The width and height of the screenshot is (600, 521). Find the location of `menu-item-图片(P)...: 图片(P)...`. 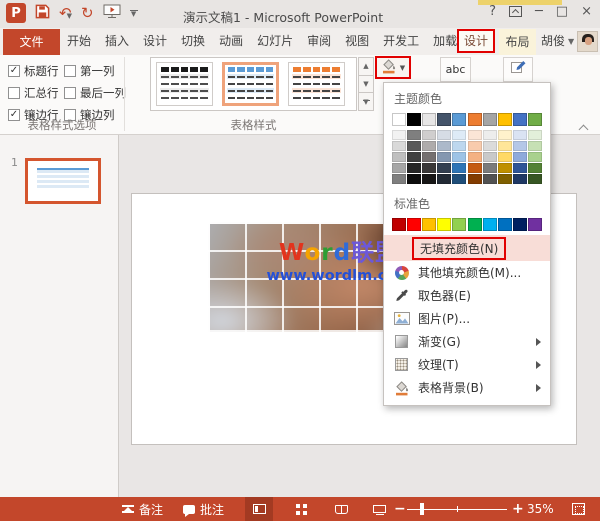

menu-item-图片(P)...: 图片(P)... is located at coordinates (467, 318).